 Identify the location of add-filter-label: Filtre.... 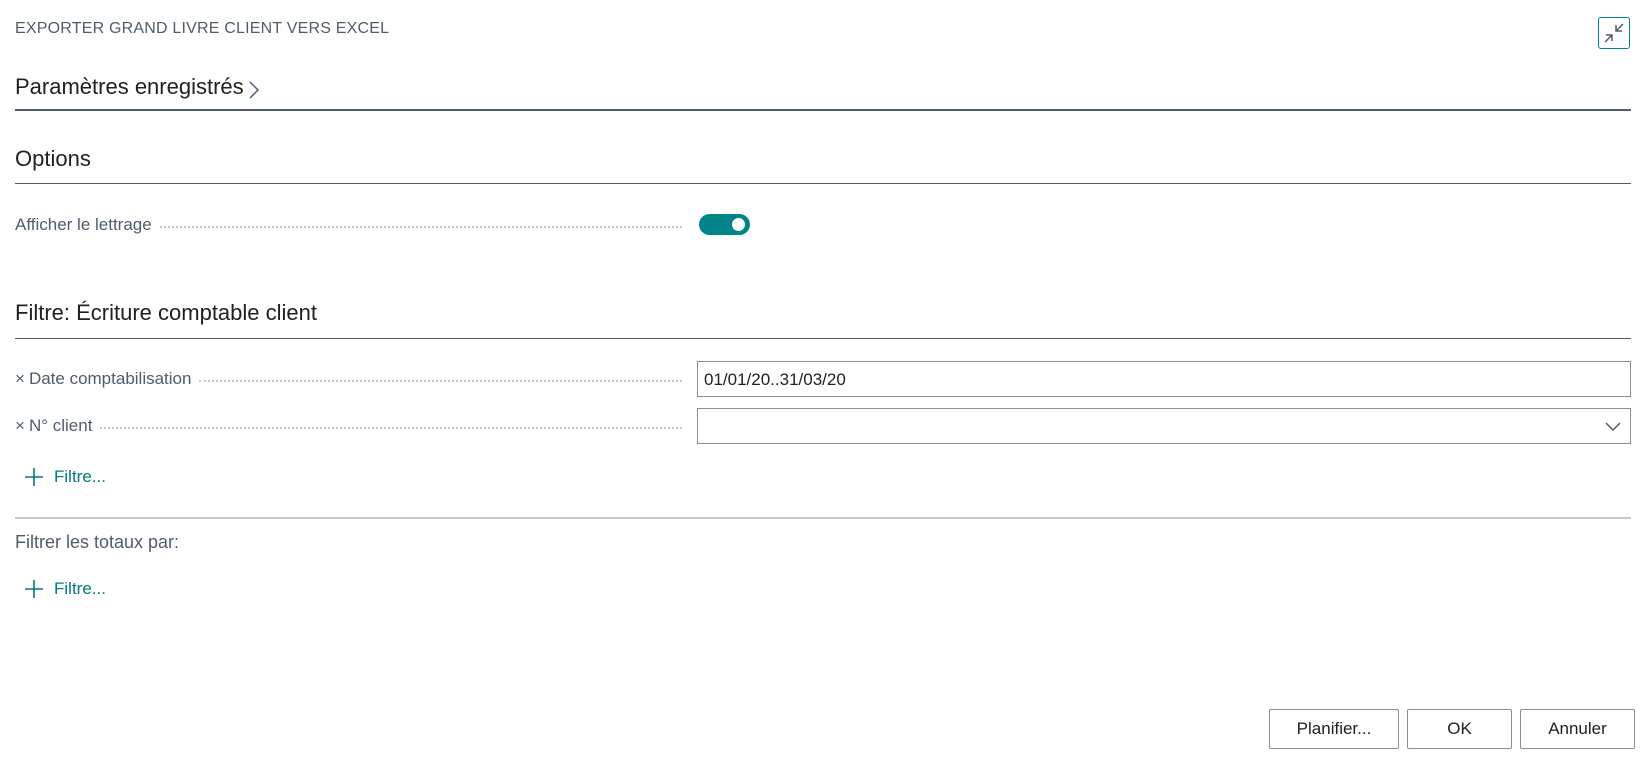
(80, 476).